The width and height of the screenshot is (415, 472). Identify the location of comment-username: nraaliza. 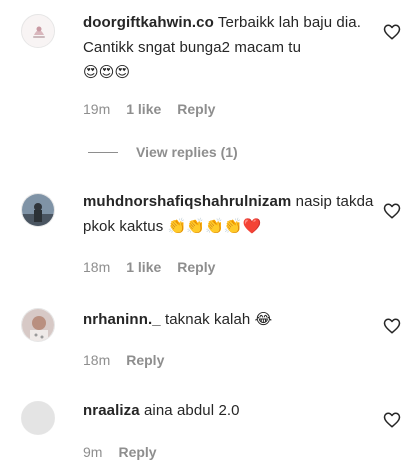
(111, 410).